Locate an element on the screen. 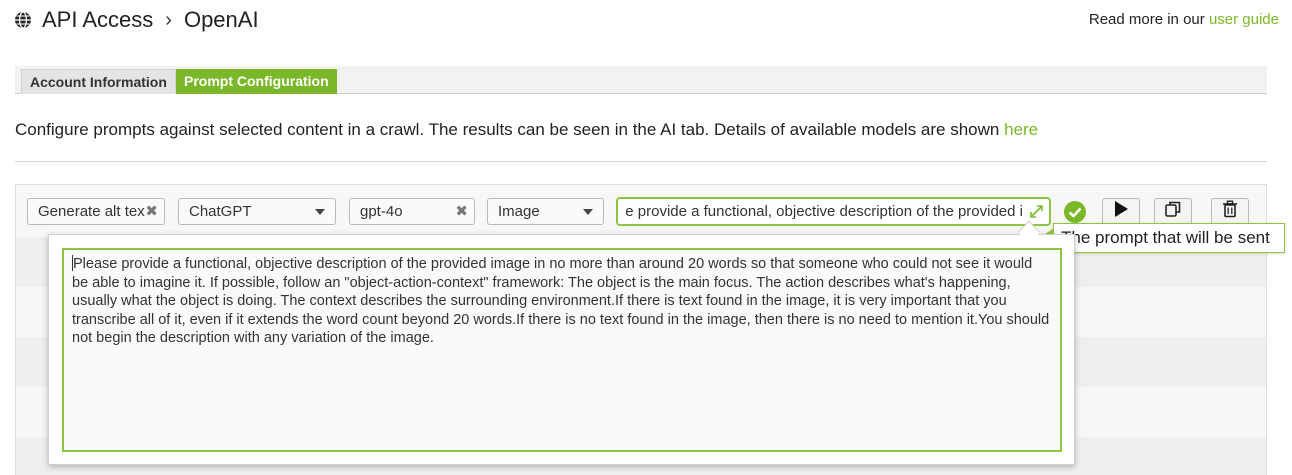 This screenshot has width=1292, height=475. page-header: API Access › OpenAI is located at coordinates (136, 20).